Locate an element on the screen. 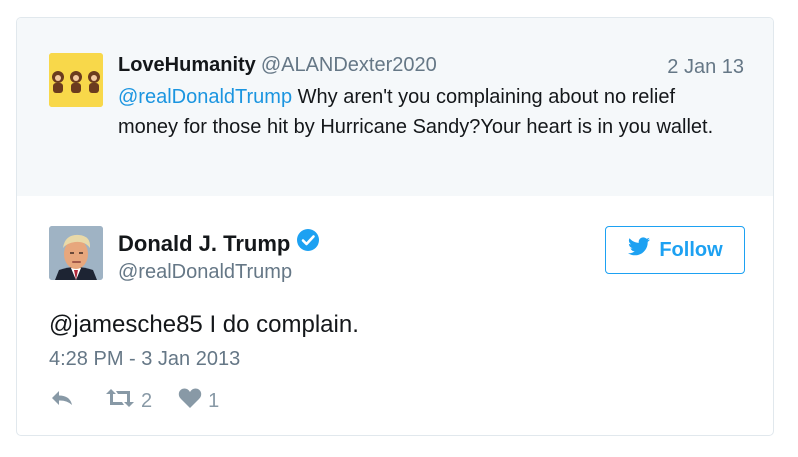  tweet-actions: 2 1 is located at coordinates (134, 401).